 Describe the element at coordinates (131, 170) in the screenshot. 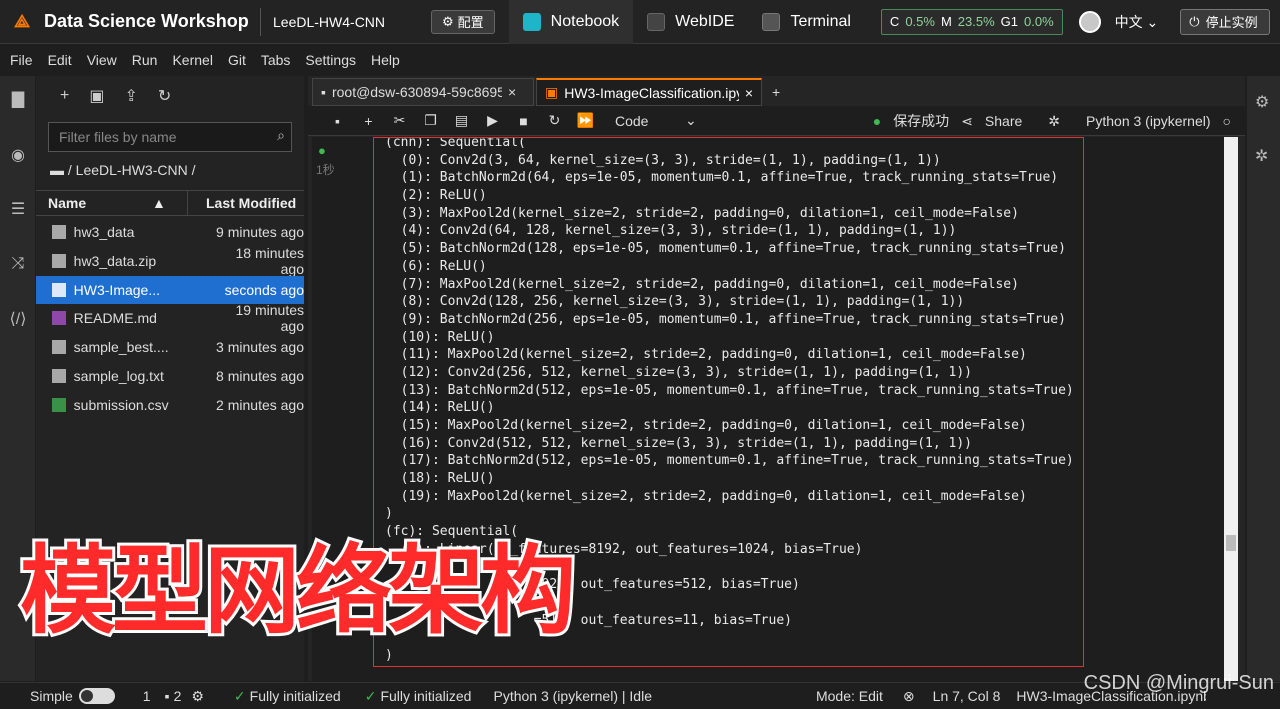

I see `breadcrumb-path: / LeeDL-HW3-CNN /` at that location.